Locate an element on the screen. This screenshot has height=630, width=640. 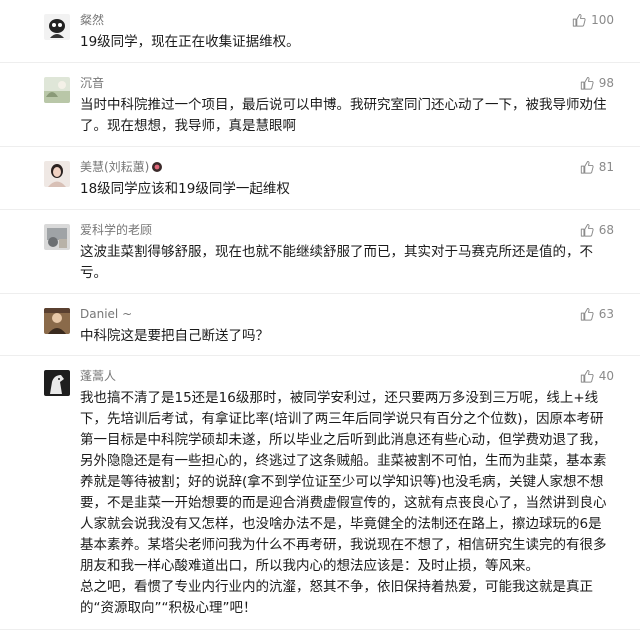
horse-avatar-icon is located at coordinates (57, 383).